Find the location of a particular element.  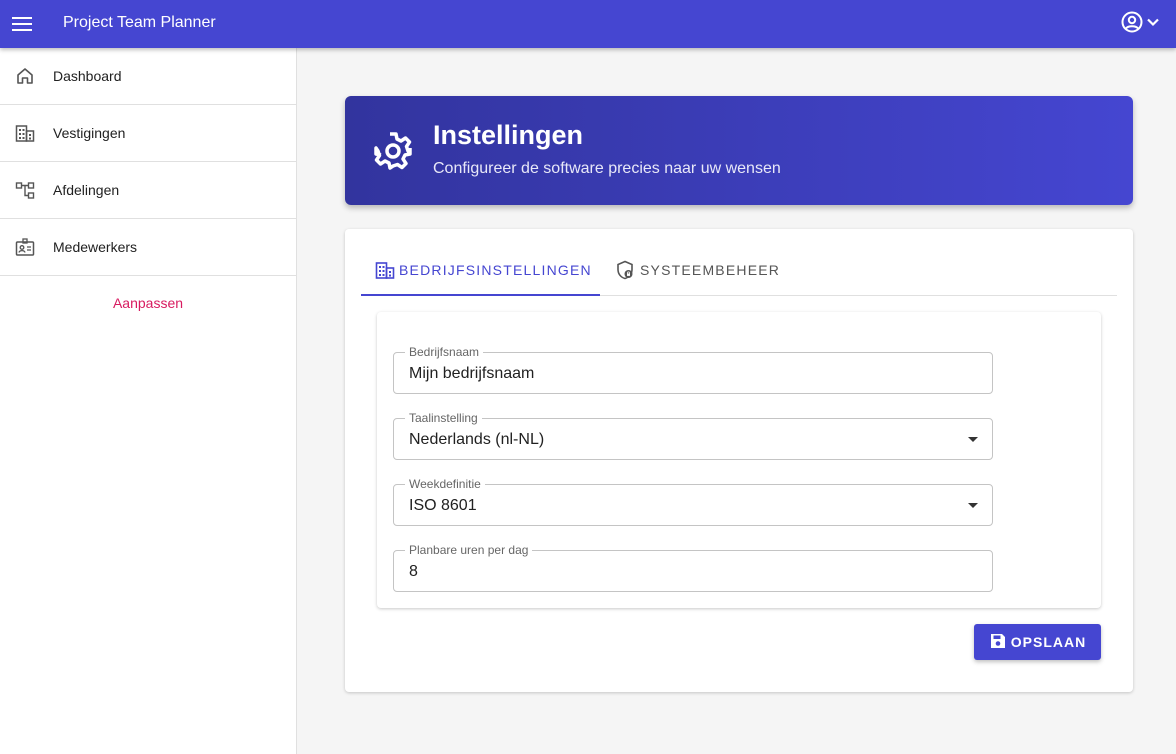

hamburger-icon is located at coordinates (22, 24).